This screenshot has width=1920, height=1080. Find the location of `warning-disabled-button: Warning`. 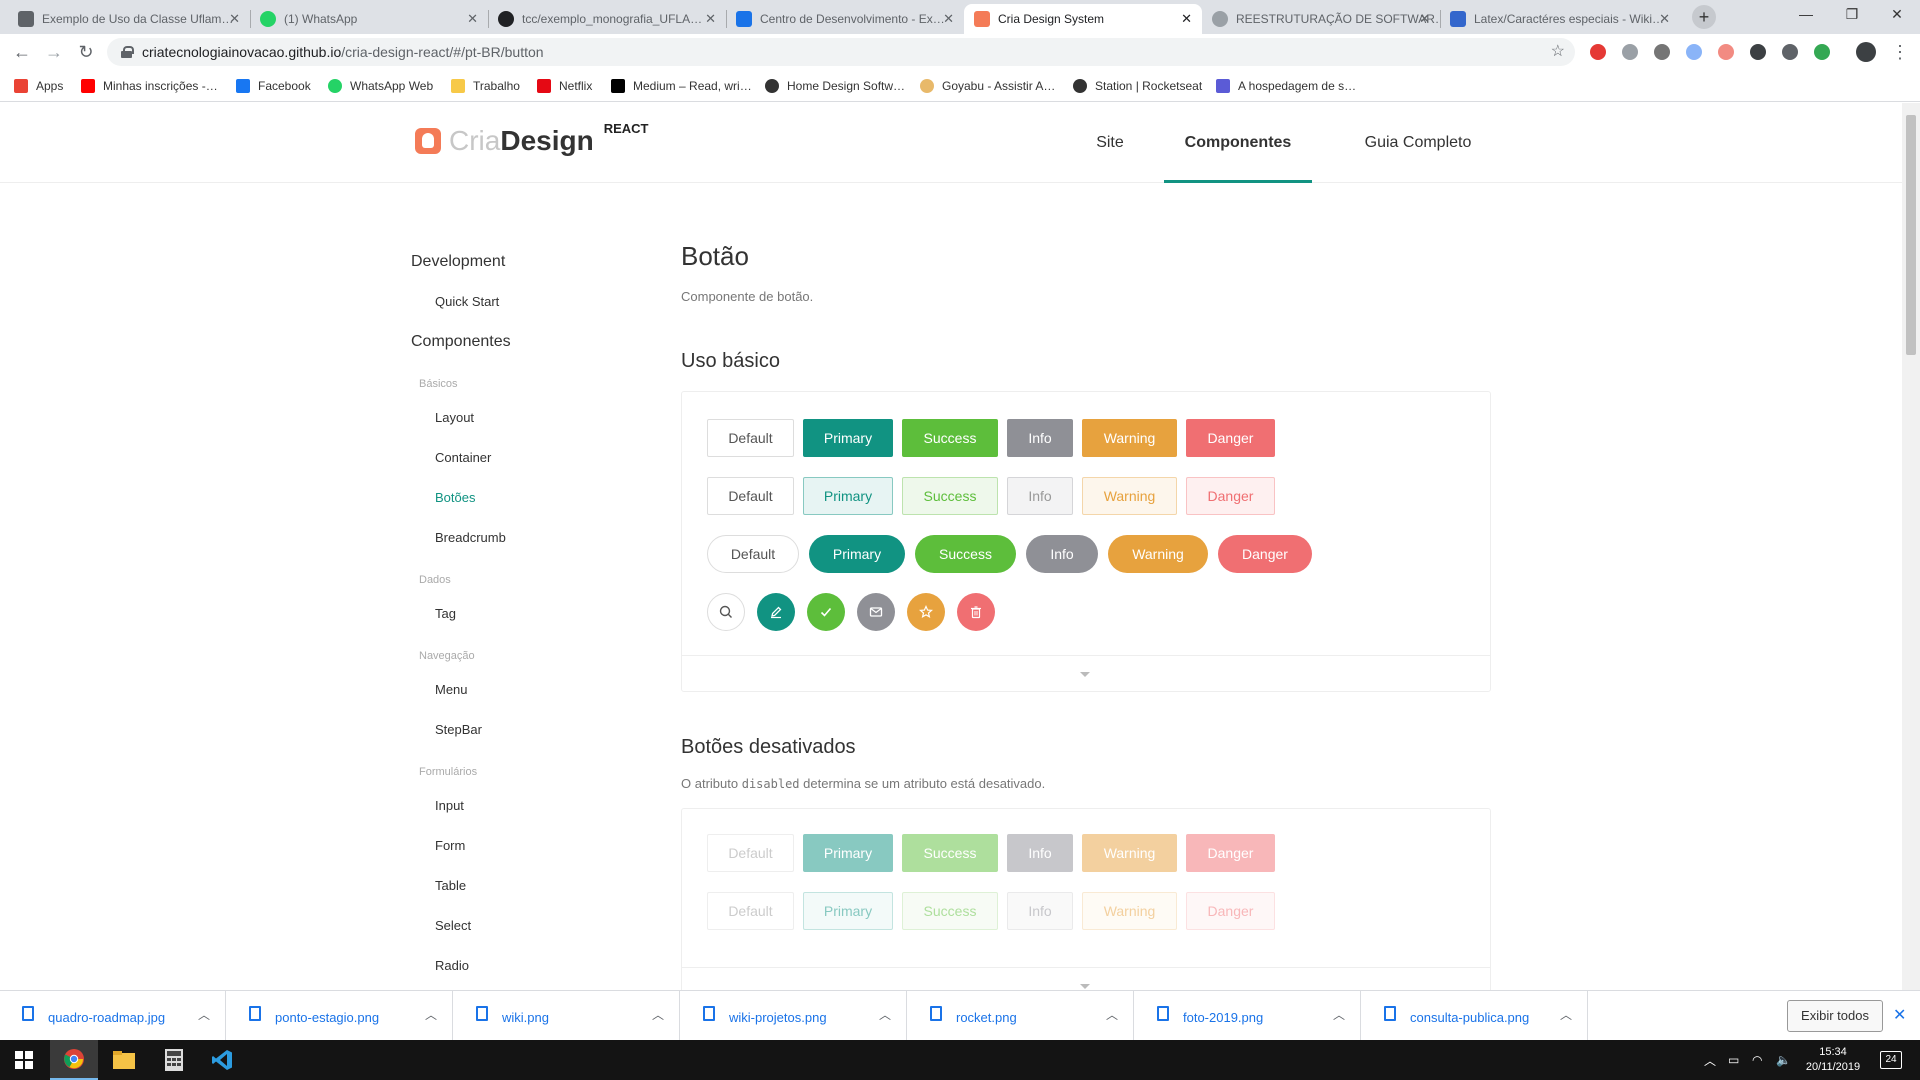

warning-disabled-button: Warning is located at coordinates (1129, 853).